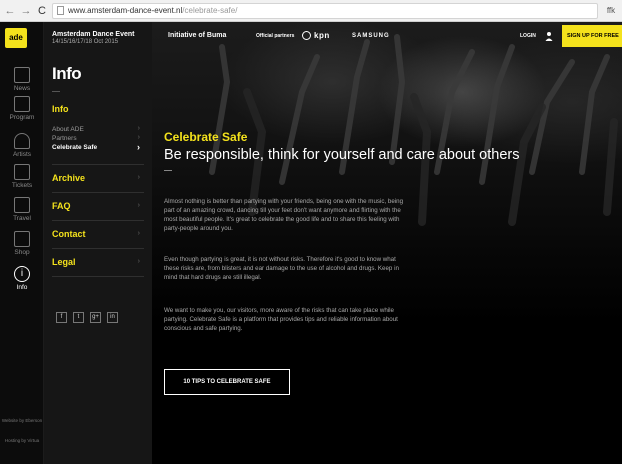 Image resolution: width=622 pixels, height=464 pixels. I want to click on url-path: /celebrate-safe/, so click(210, 10).